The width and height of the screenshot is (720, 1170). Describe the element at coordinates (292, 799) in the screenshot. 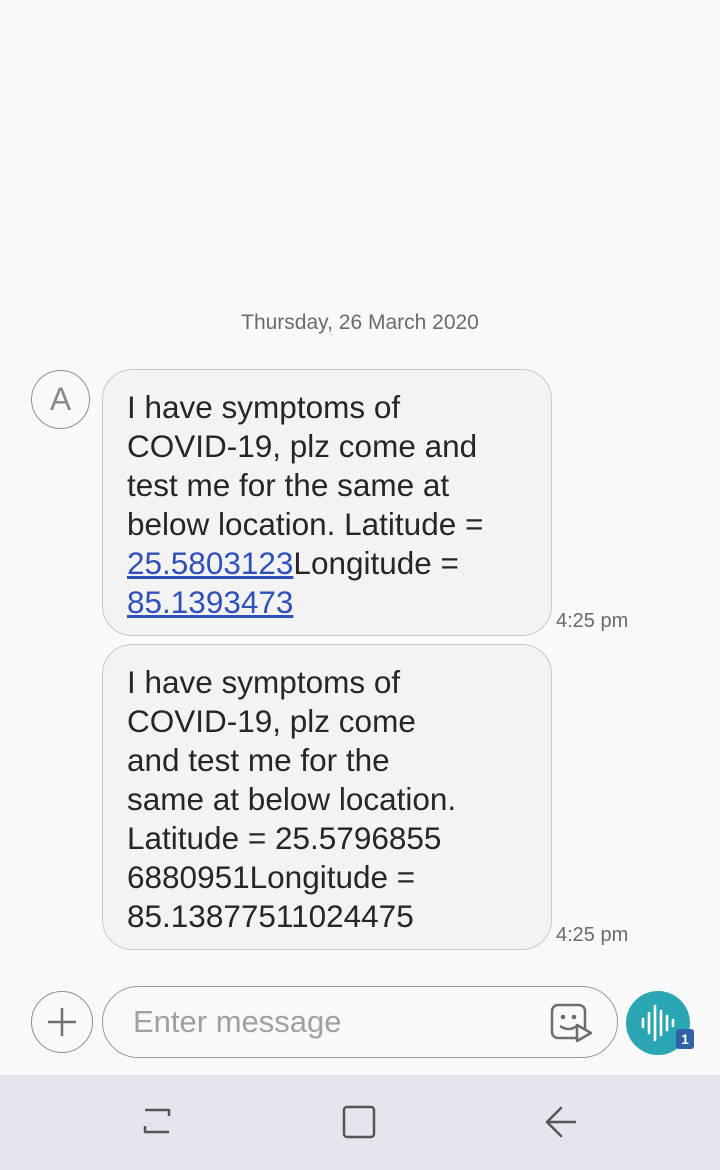

I see `message-text: same at below location.` at that location.